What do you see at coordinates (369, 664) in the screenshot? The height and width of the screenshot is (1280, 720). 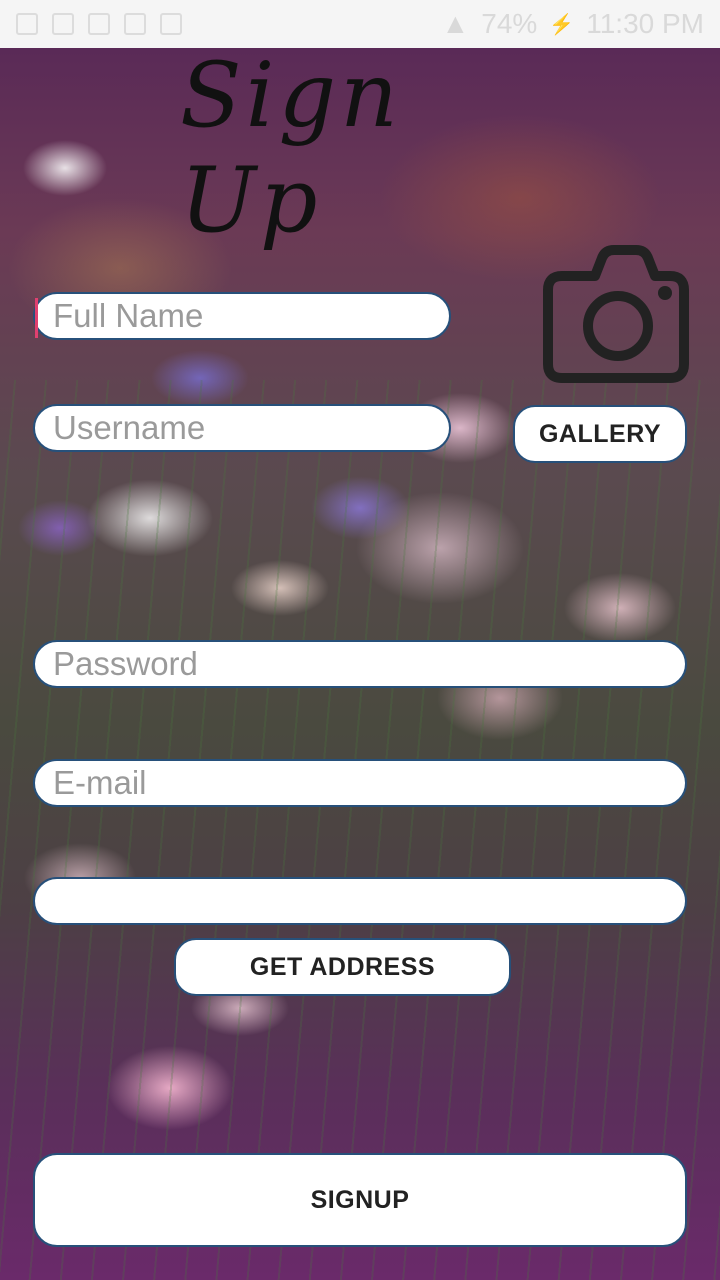 I see `password-input` at bounding box center [369, 664].